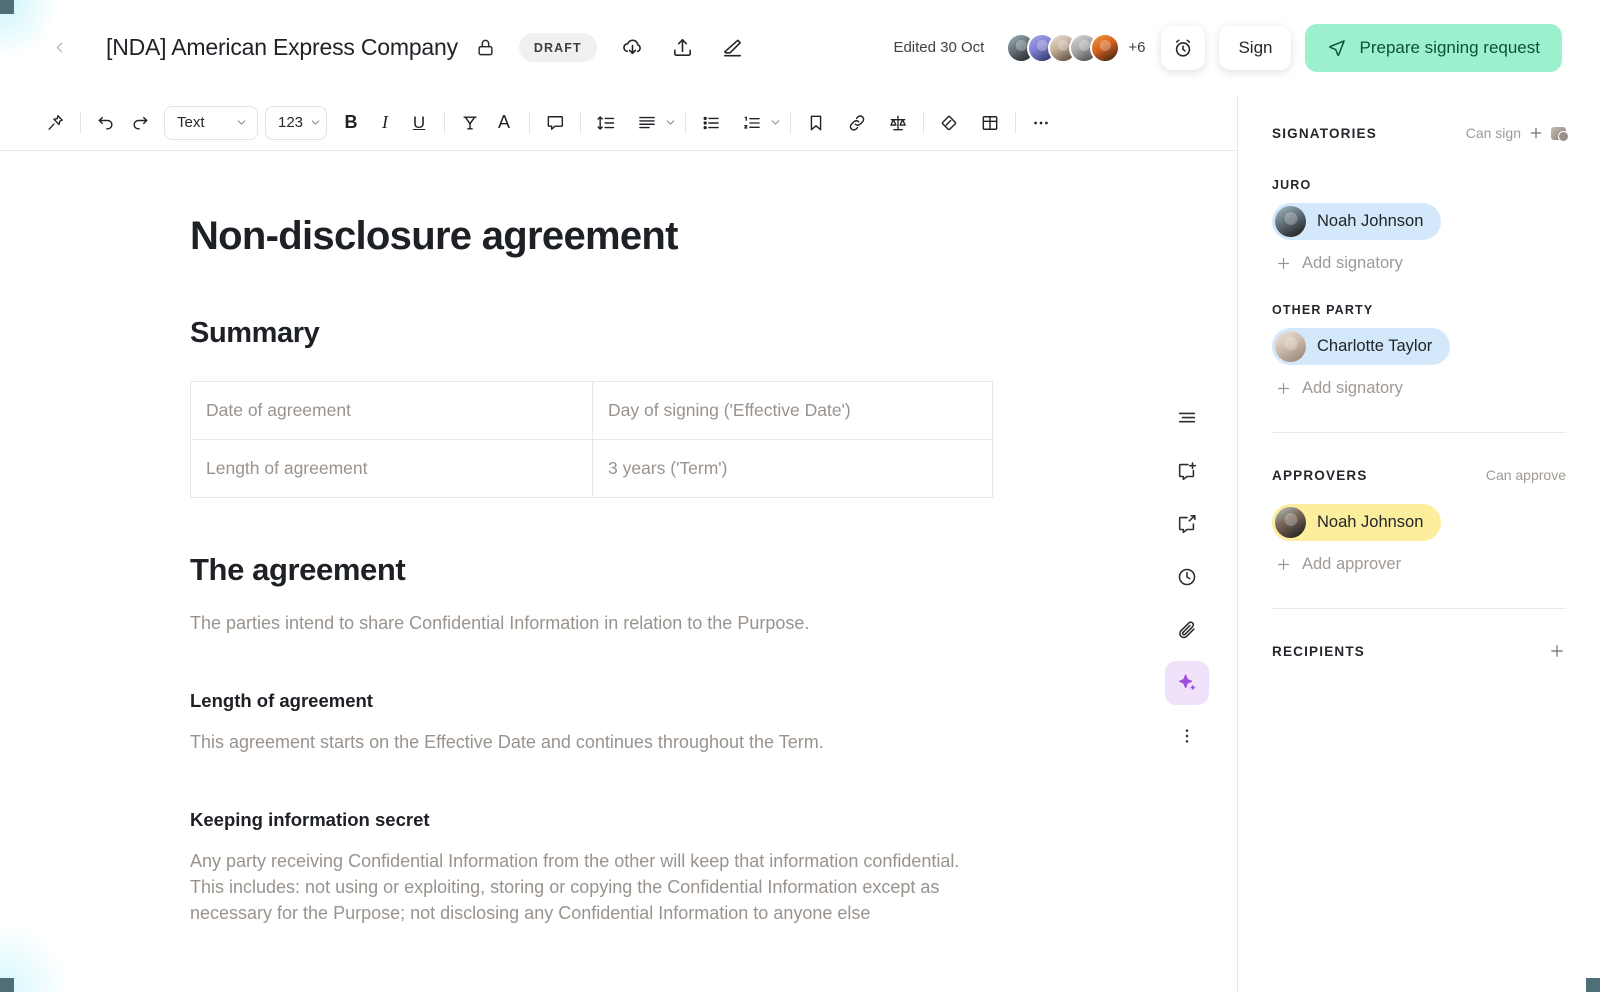  Describe the element at coordinates (683, 48) in the screenshot. I see `upload-icon` at that location.